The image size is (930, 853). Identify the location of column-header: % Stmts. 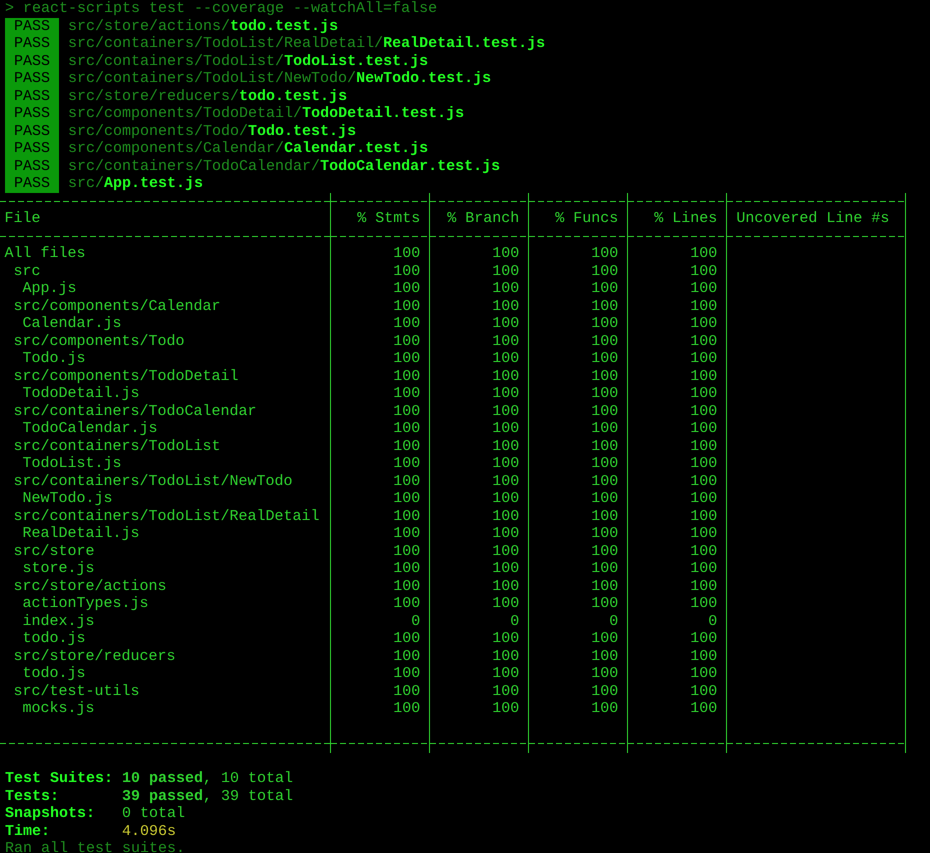
(388, 218).